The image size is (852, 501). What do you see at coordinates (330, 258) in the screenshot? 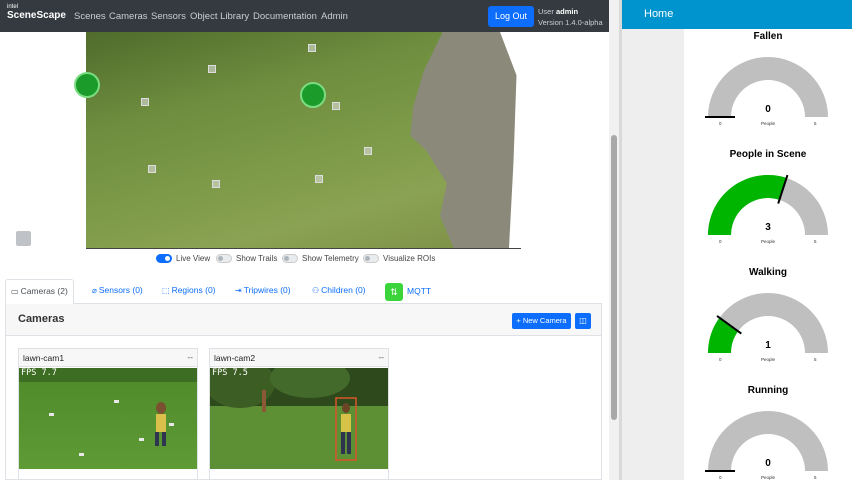
I see `toggle-label: Show Telemetry` at bounding box center [330, 258].